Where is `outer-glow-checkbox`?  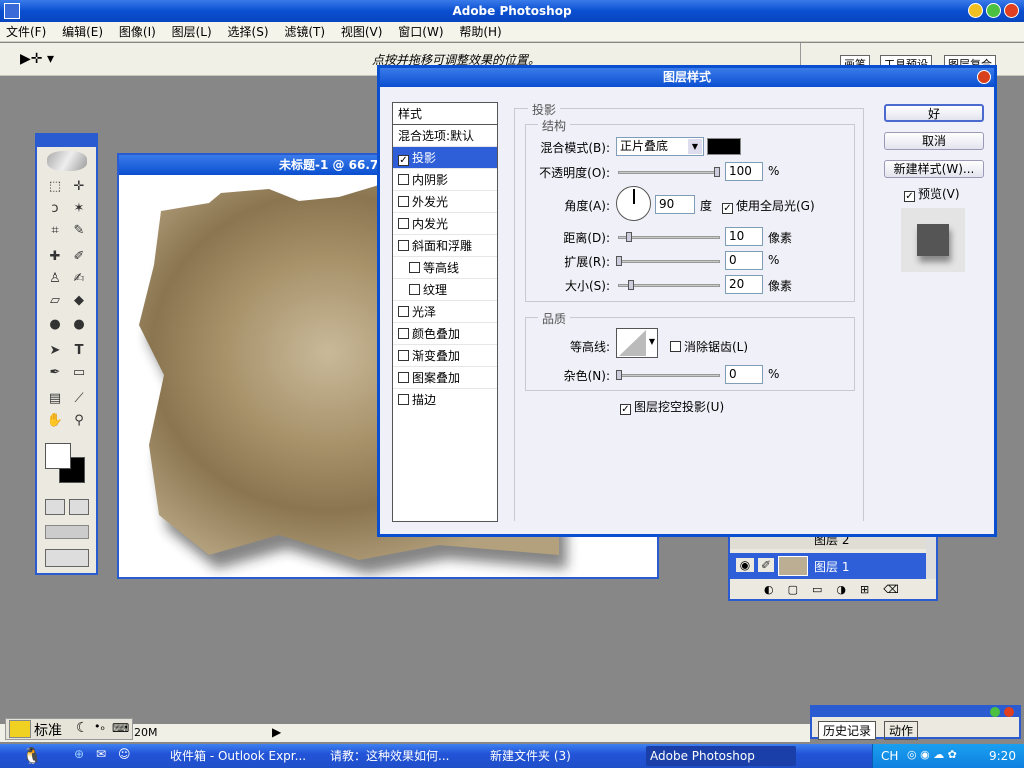
outer-glow-checkbox is located at coordinates (403, 201).